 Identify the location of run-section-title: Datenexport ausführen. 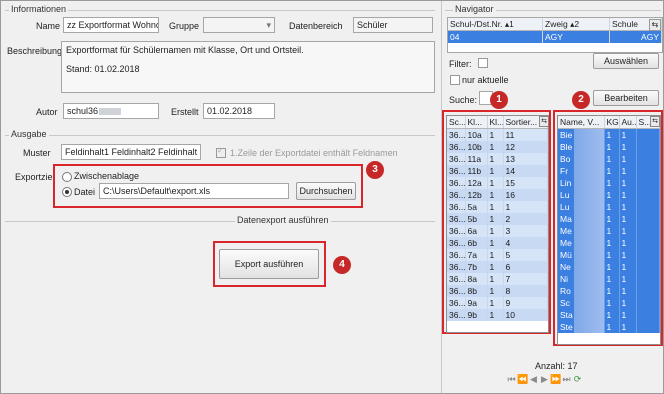
(283, 220).